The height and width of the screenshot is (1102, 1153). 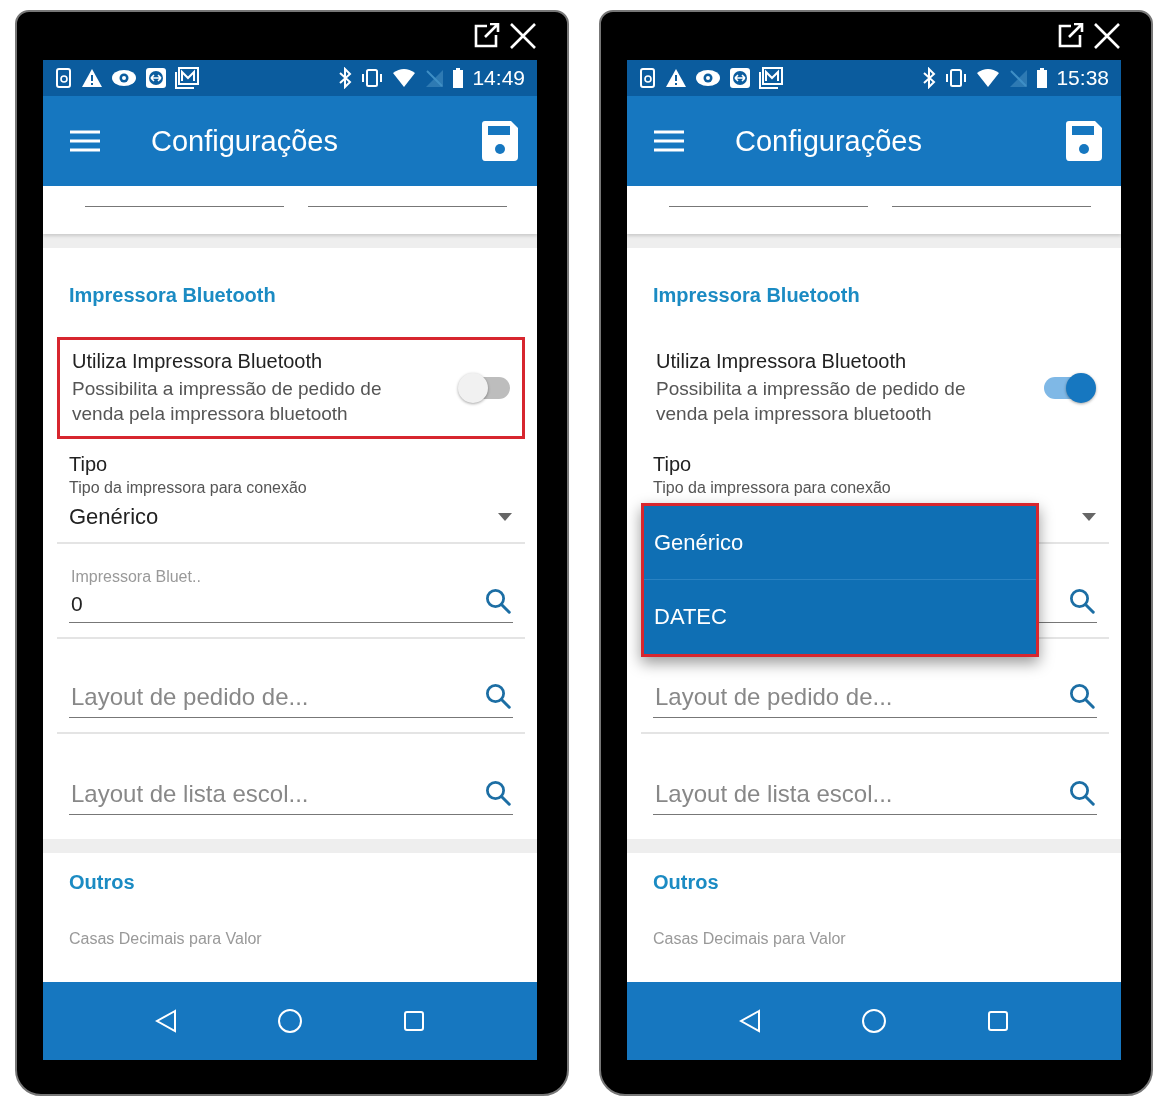 I want to click on status-time: 14:49, so click(x=498, y=78).